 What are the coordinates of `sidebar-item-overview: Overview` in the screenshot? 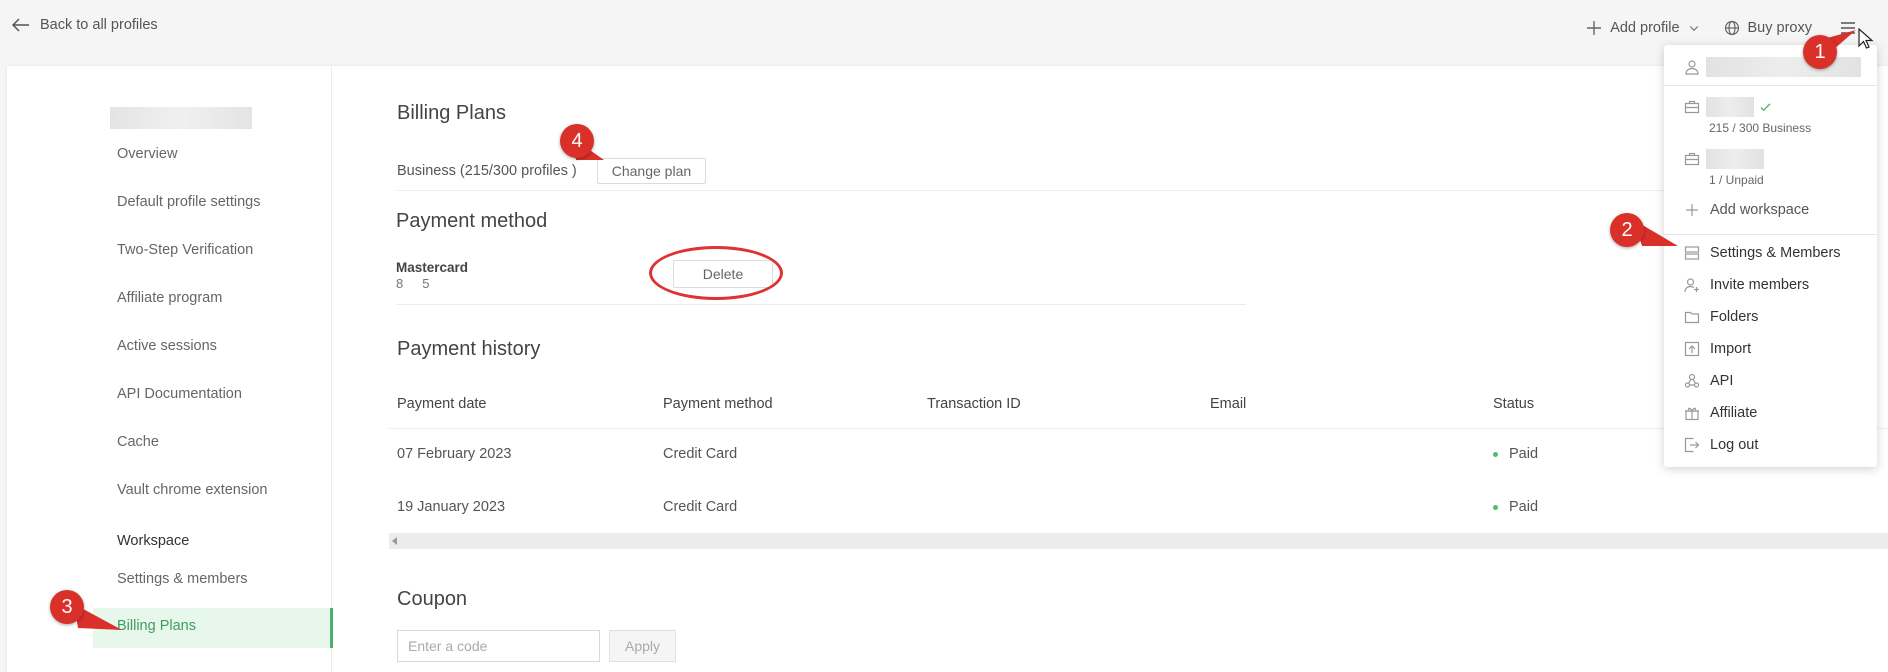 It's located at (147, 154).